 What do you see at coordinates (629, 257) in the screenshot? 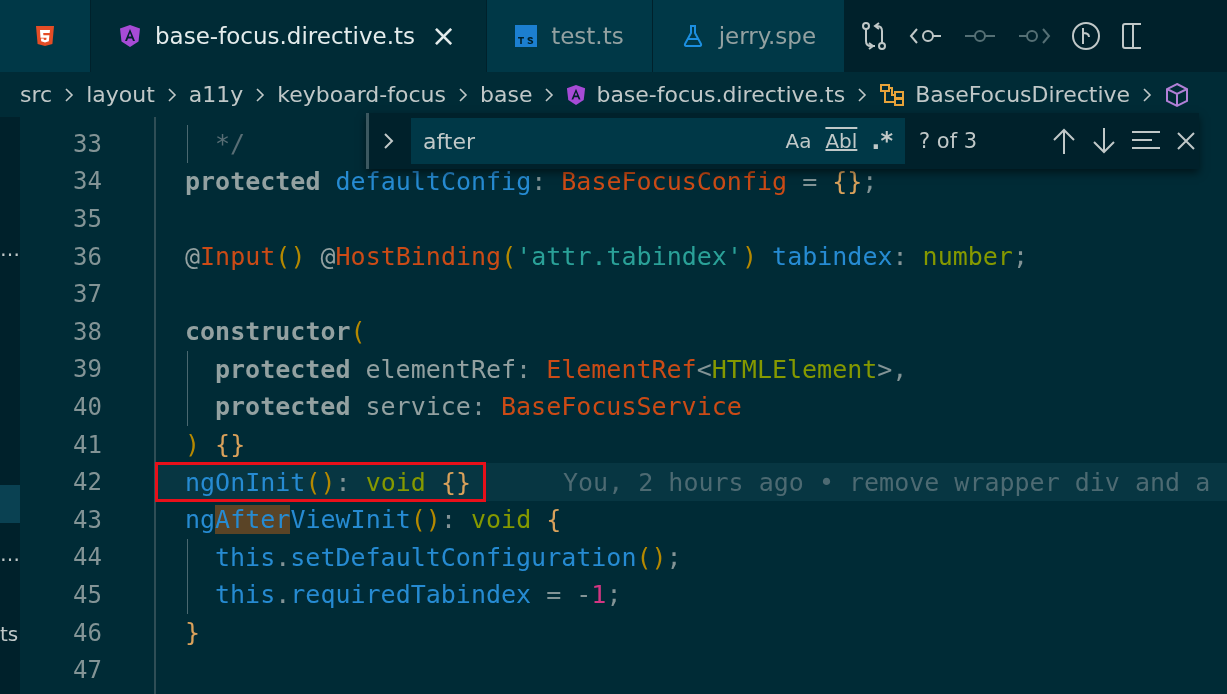
I see `code-token: 'attr.tabindex'` at bounding box center [629, 257].